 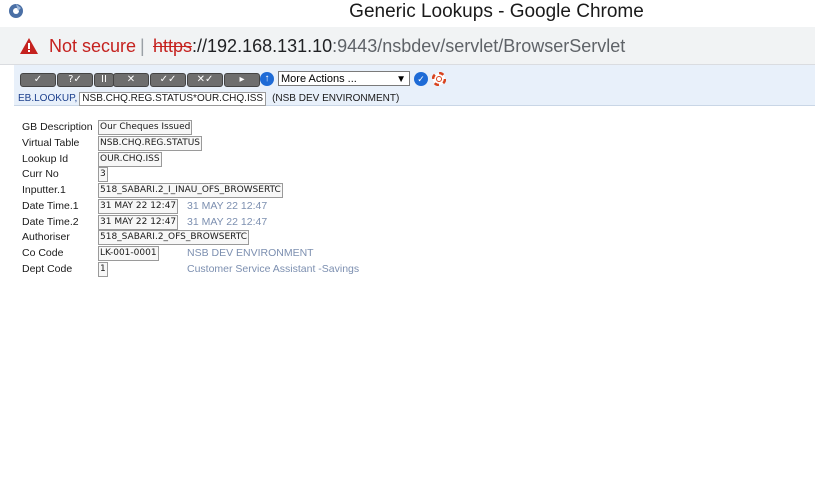 What do you see at coordinates (496, 11) in the screenshot?
I see `window-title: Generic Lookups - Google Chrome` at bounding box center [496, 11].